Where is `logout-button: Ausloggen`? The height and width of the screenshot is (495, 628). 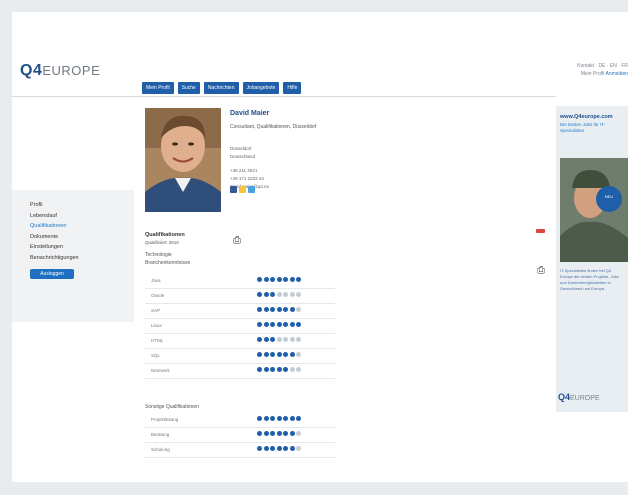 logout-button: Ausloggen is located at coordinates (52, 274).